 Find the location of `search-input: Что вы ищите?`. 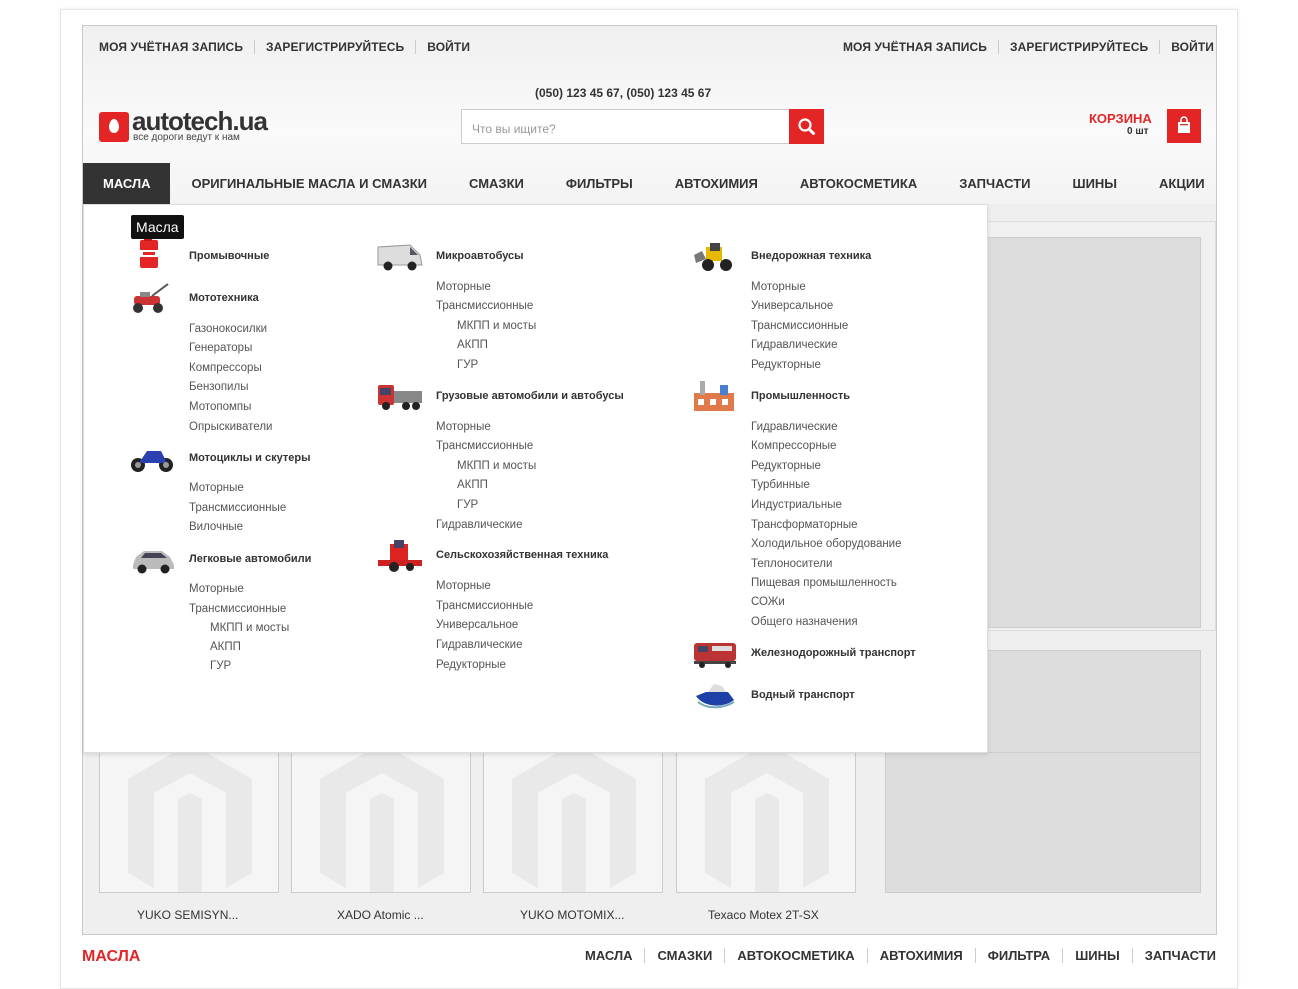

search-input: Что вы ищите? is located at coordinates (625, 126).